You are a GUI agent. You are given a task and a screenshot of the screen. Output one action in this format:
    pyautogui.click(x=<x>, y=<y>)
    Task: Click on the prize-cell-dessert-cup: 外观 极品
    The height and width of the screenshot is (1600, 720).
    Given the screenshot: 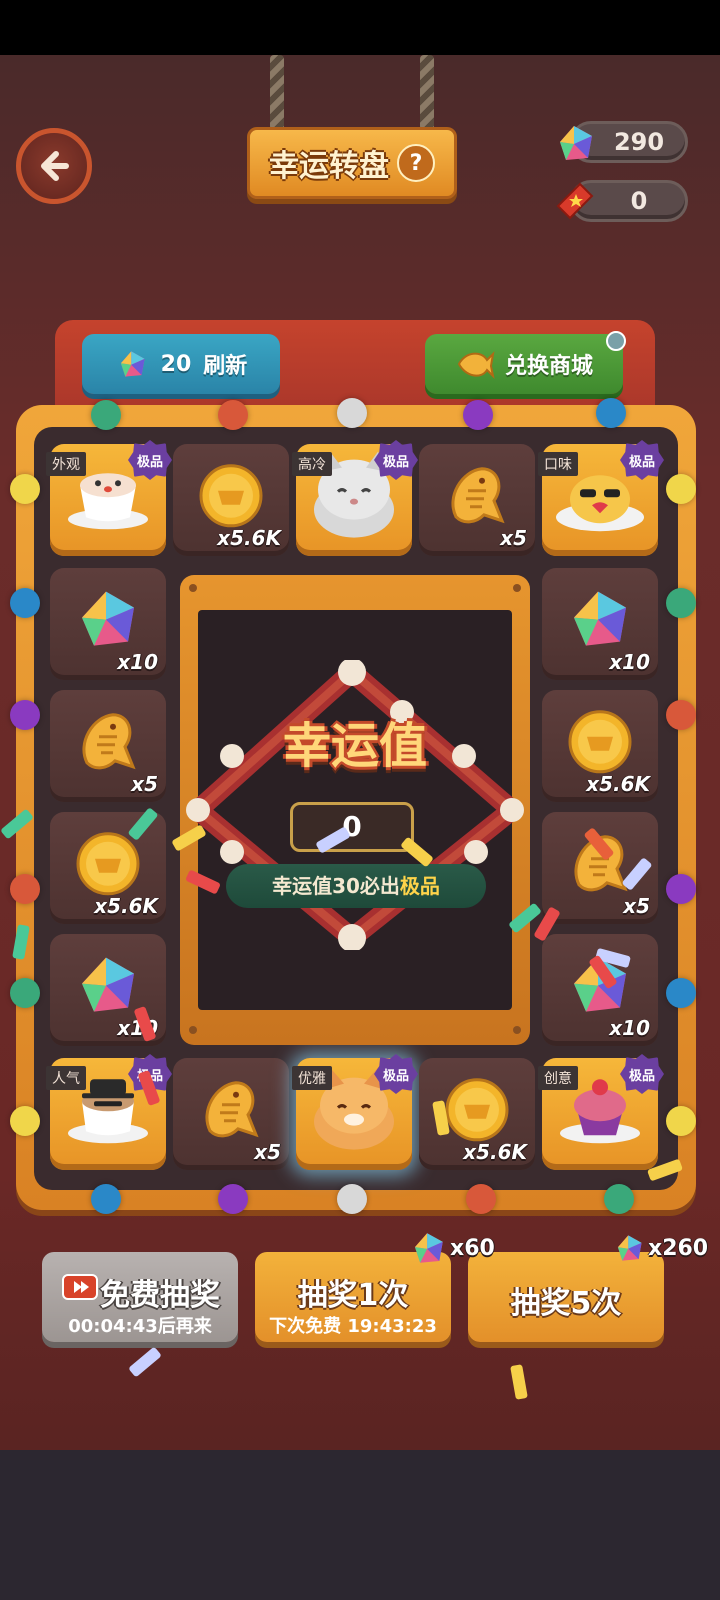 What is the action you would take?
    pyautogui.click(x=109, y=498)
    